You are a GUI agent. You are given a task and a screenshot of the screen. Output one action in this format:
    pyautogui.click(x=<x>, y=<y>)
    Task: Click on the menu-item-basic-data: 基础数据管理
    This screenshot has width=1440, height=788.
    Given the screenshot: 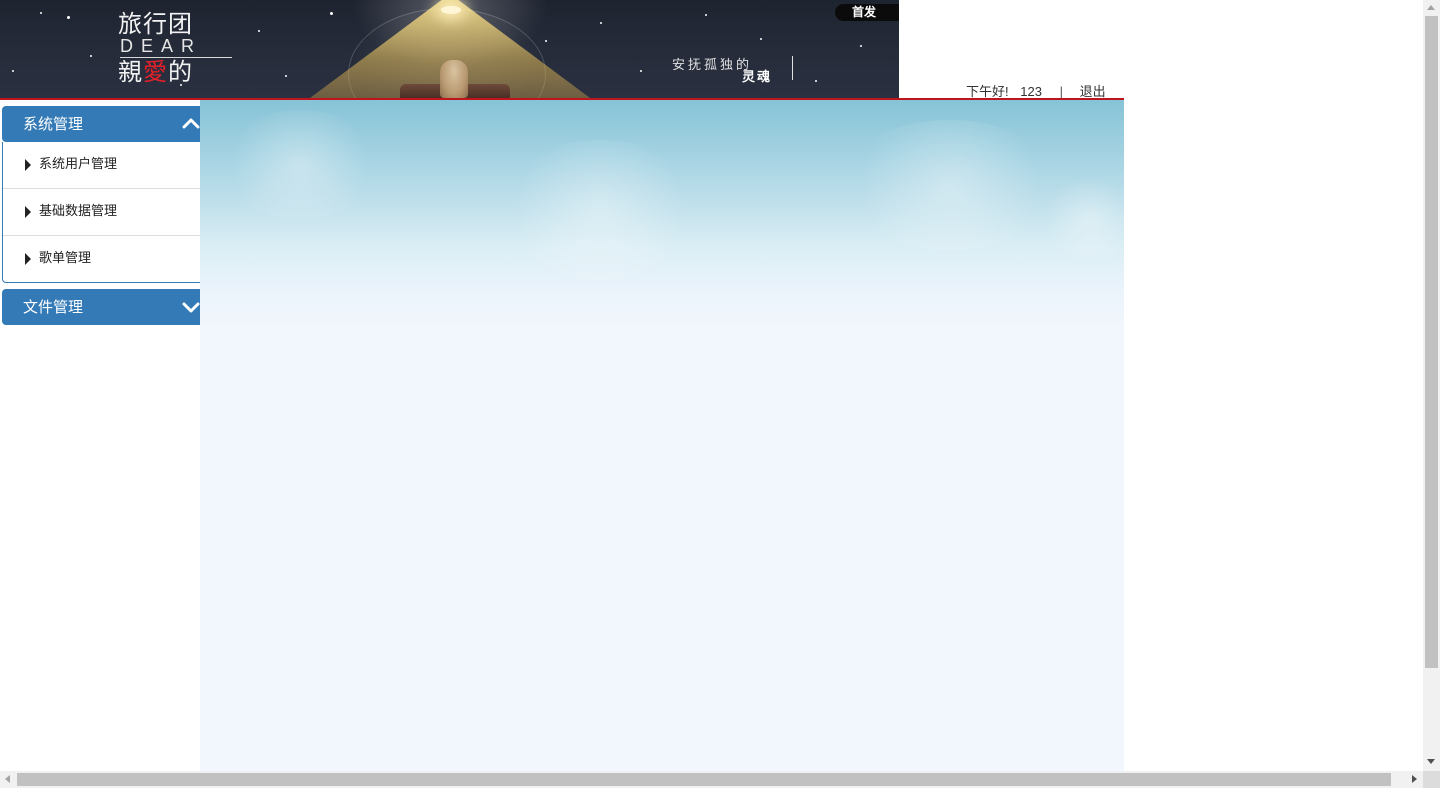 What is the action you would take?
    pyautogui.click(x=101, y=212)
    